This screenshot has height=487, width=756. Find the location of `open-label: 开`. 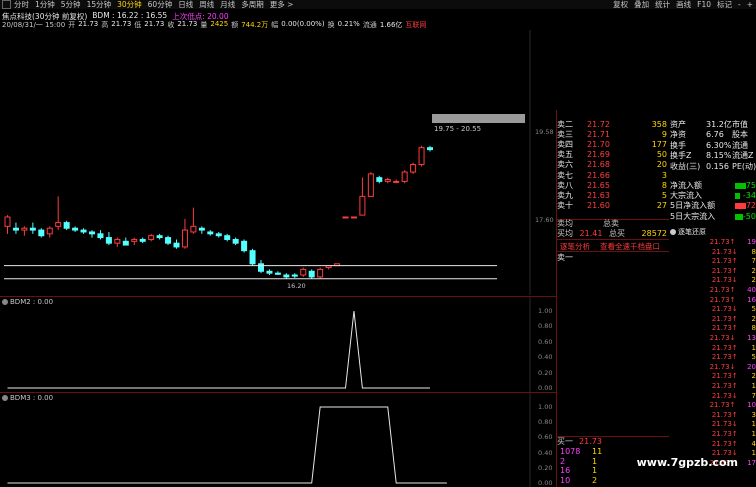

open-label: 开 is located at coordinates (72, 25).